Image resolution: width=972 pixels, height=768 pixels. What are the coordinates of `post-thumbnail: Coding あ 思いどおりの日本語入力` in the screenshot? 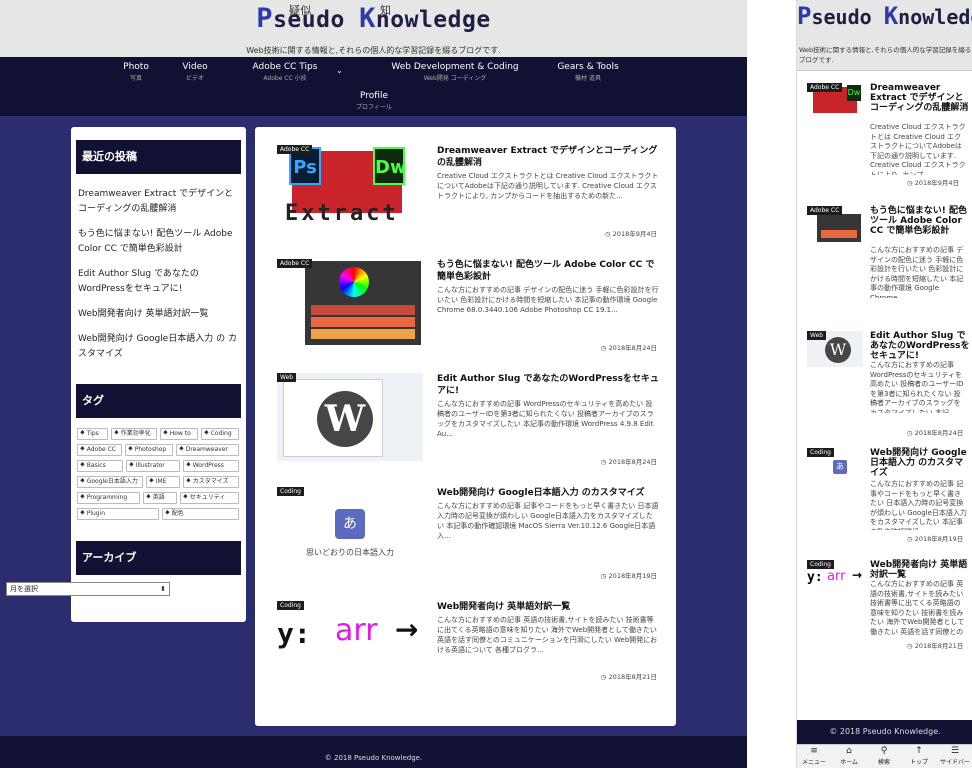 It's located at (350, 531).